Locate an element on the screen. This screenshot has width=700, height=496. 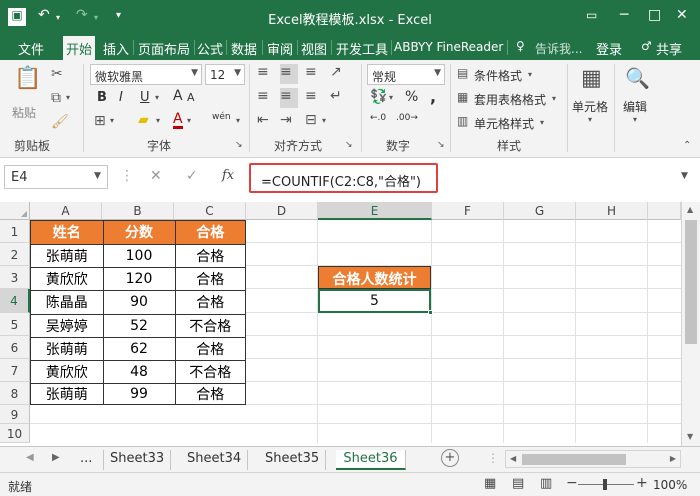
row-header-5: 5 is located at coordinates (15, 324).